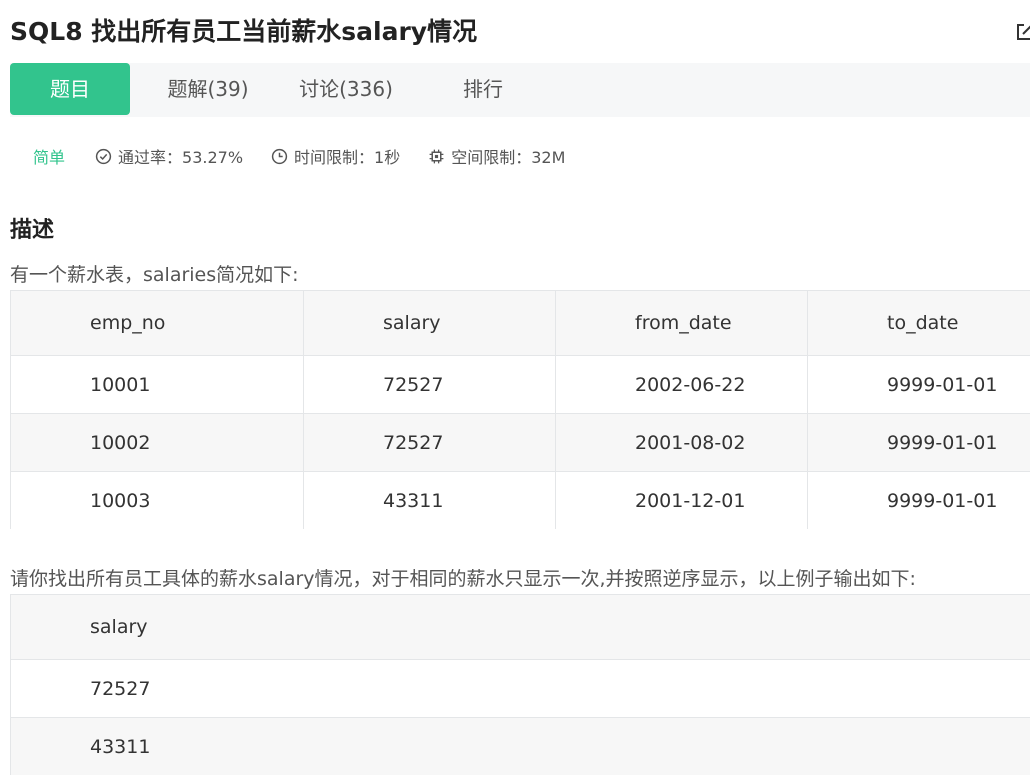  What do you see at coordinates (682, 385) in the screenshot?
I see `table-cell: 2002-06-22` at bounding box center [682, 385].